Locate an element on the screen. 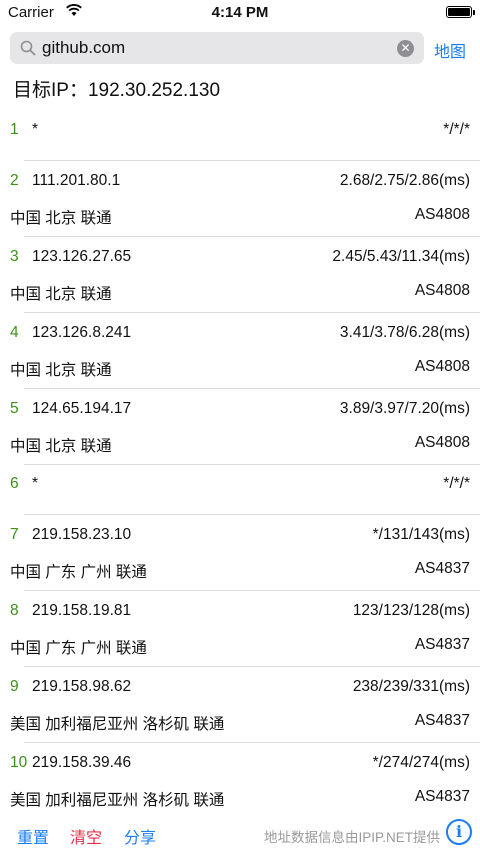 The image size is (480, 852). hop-ip: 219.158.23.10 is located at coordinates (82, 534).